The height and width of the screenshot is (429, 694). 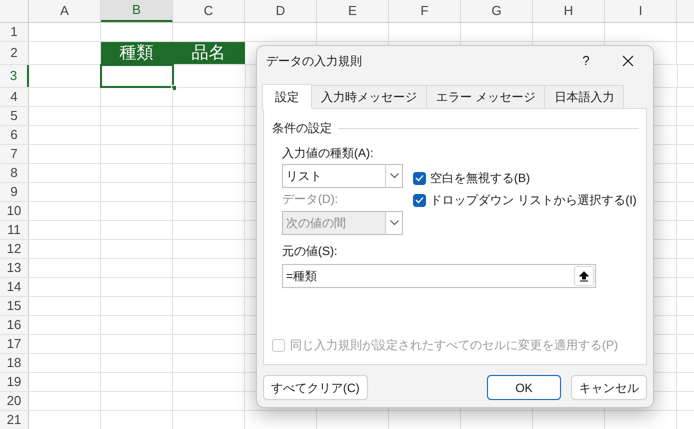 I want to click on row-header: 21, so click(x=14, y=420).